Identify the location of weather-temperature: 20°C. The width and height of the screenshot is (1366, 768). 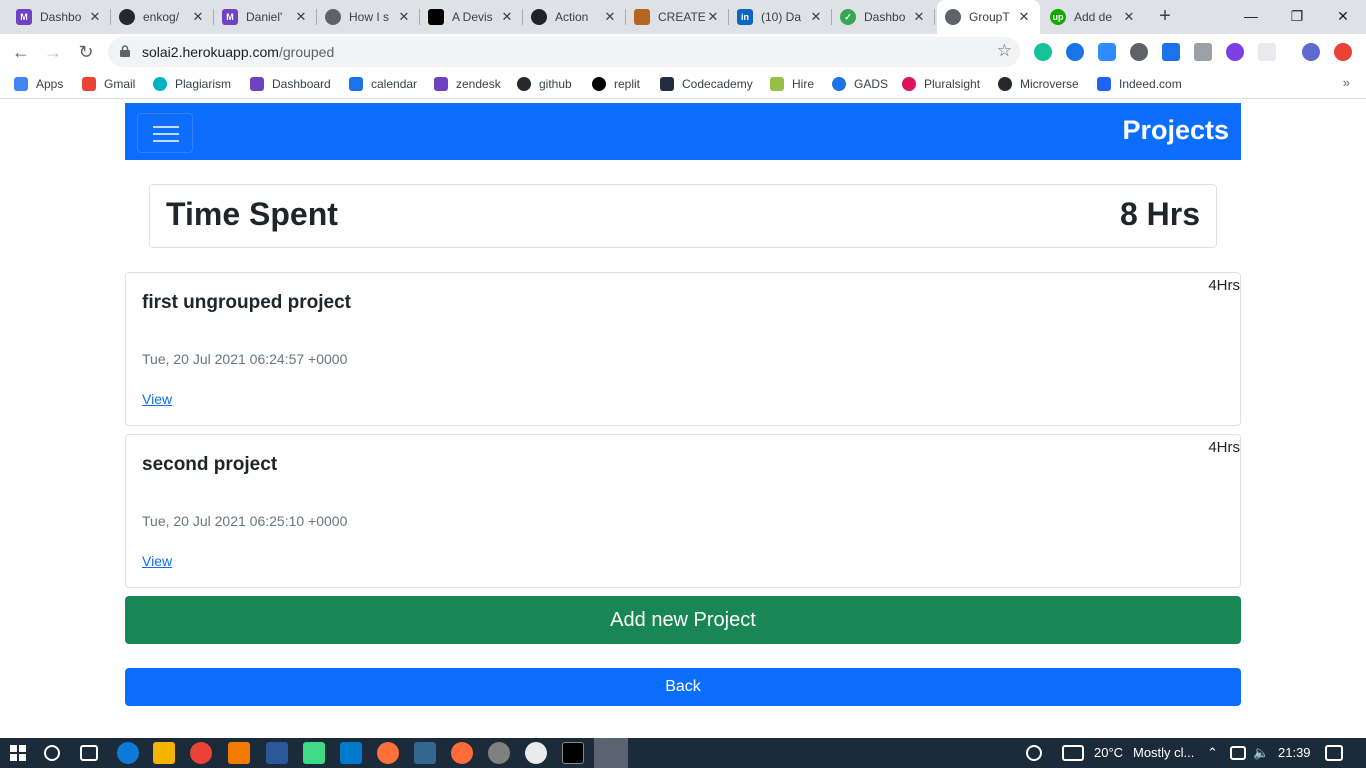
(1108, 752).